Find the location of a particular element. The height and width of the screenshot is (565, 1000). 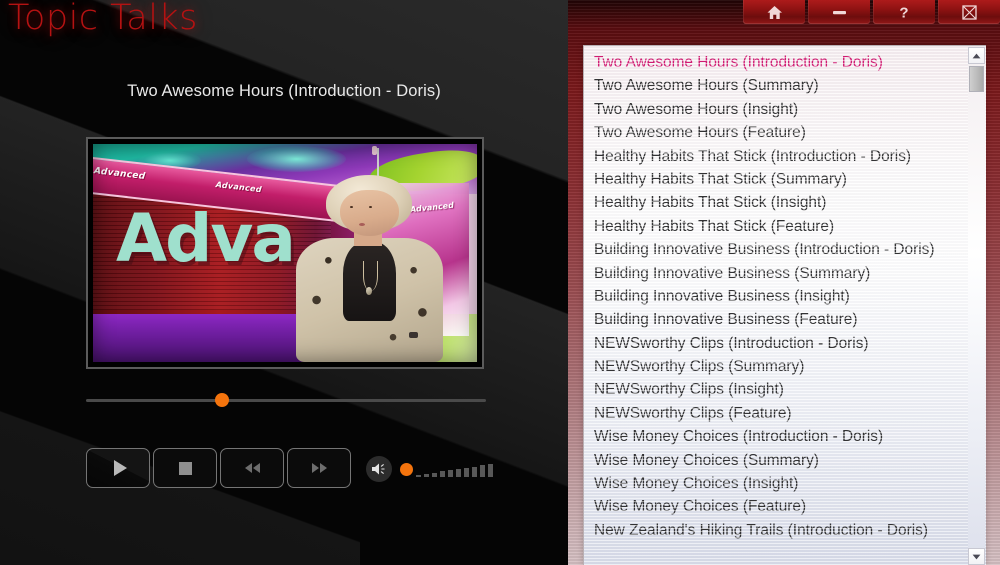

volume-slider-handle is located at coordinates (406, 469).